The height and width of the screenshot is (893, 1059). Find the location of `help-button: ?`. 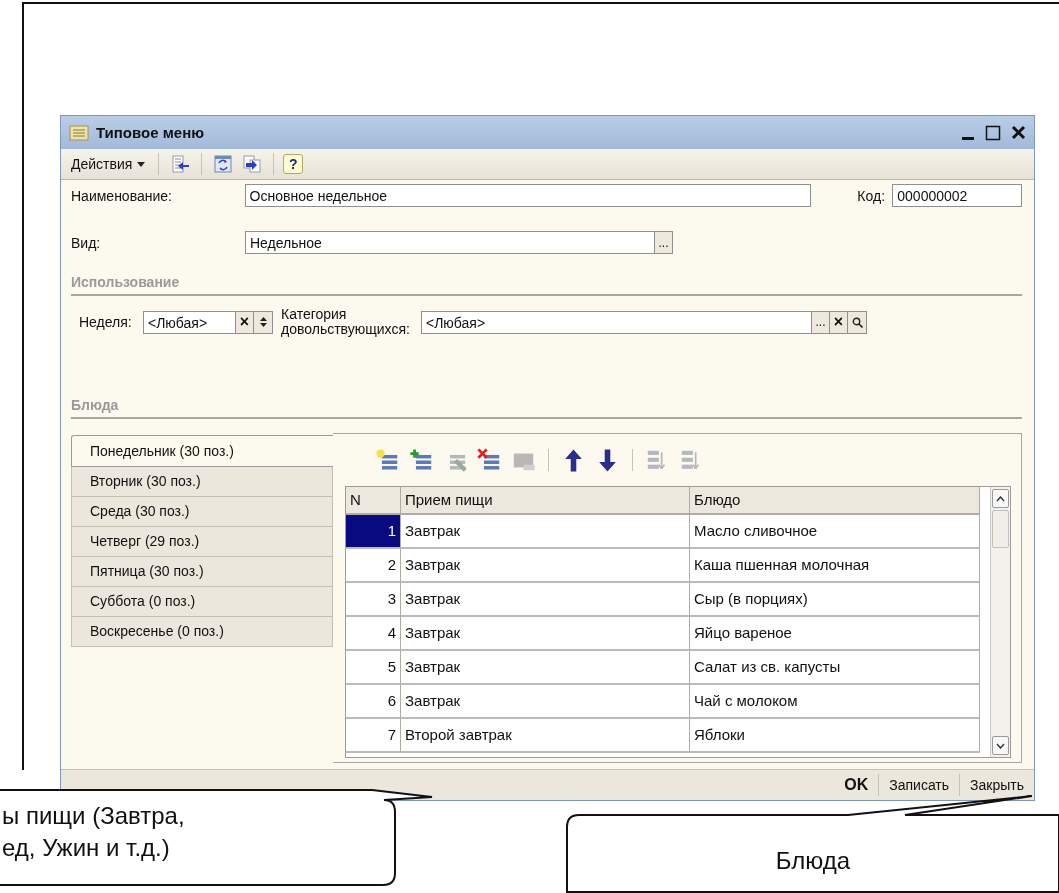

help-button: ? is located at coordinates (293, 164).